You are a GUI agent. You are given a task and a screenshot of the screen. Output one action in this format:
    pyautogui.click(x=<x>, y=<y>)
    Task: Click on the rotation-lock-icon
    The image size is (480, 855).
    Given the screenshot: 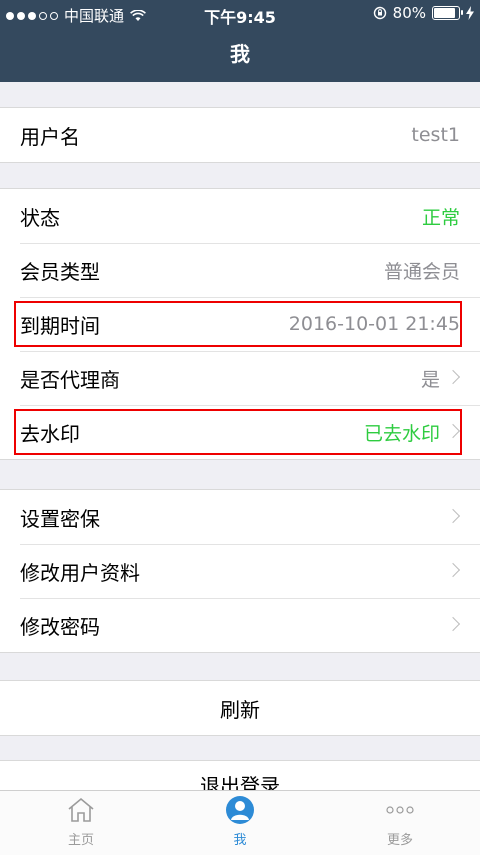 What is the action you would take?
    pyautogui.click(x=379, y=13)
    